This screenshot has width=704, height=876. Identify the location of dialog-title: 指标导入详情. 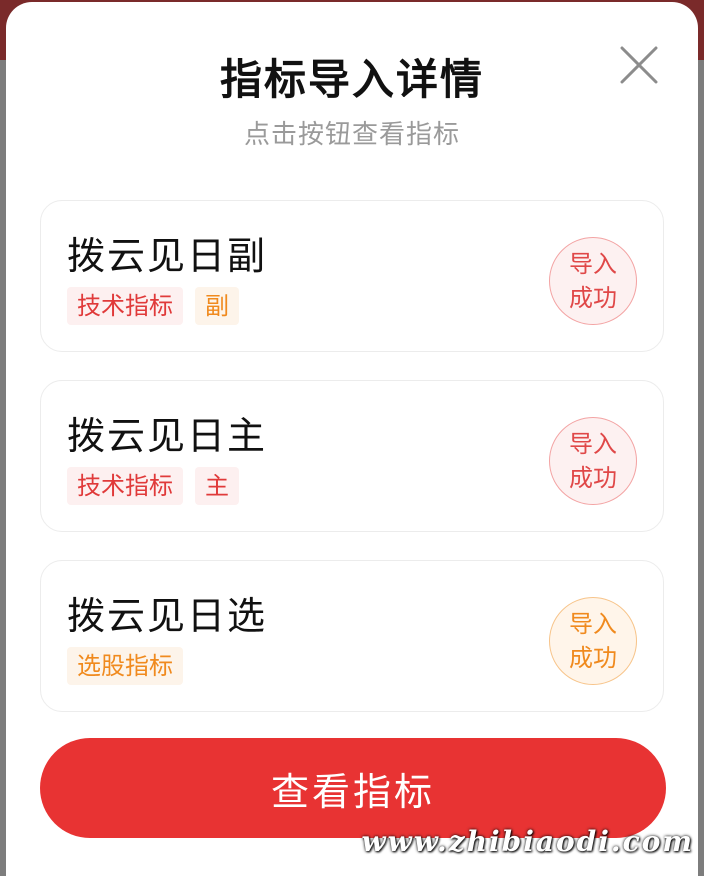
(351, 79).